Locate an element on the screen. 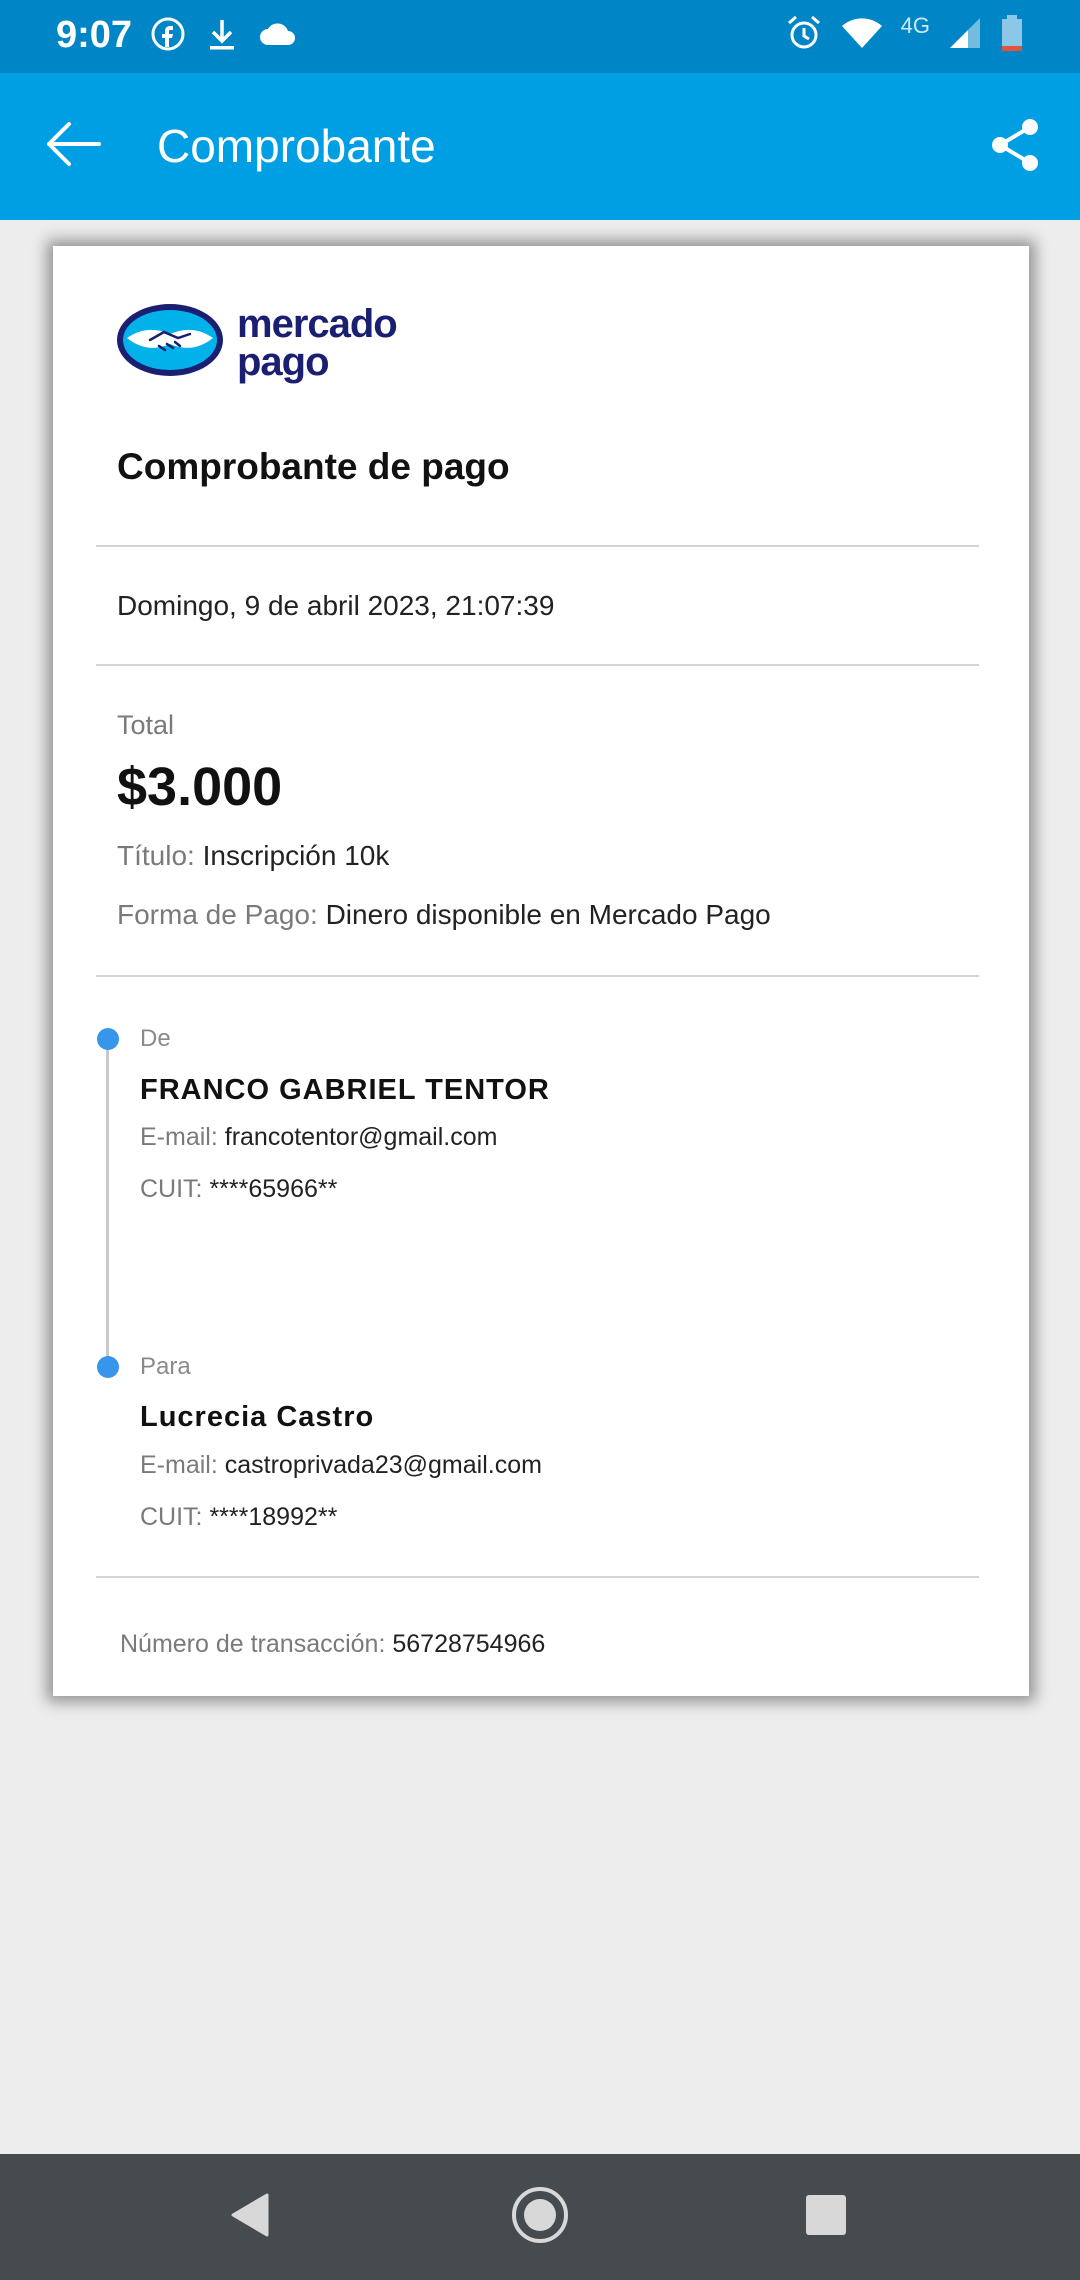  to-email-key: E-mail: is located at coordinates (179, 1465).